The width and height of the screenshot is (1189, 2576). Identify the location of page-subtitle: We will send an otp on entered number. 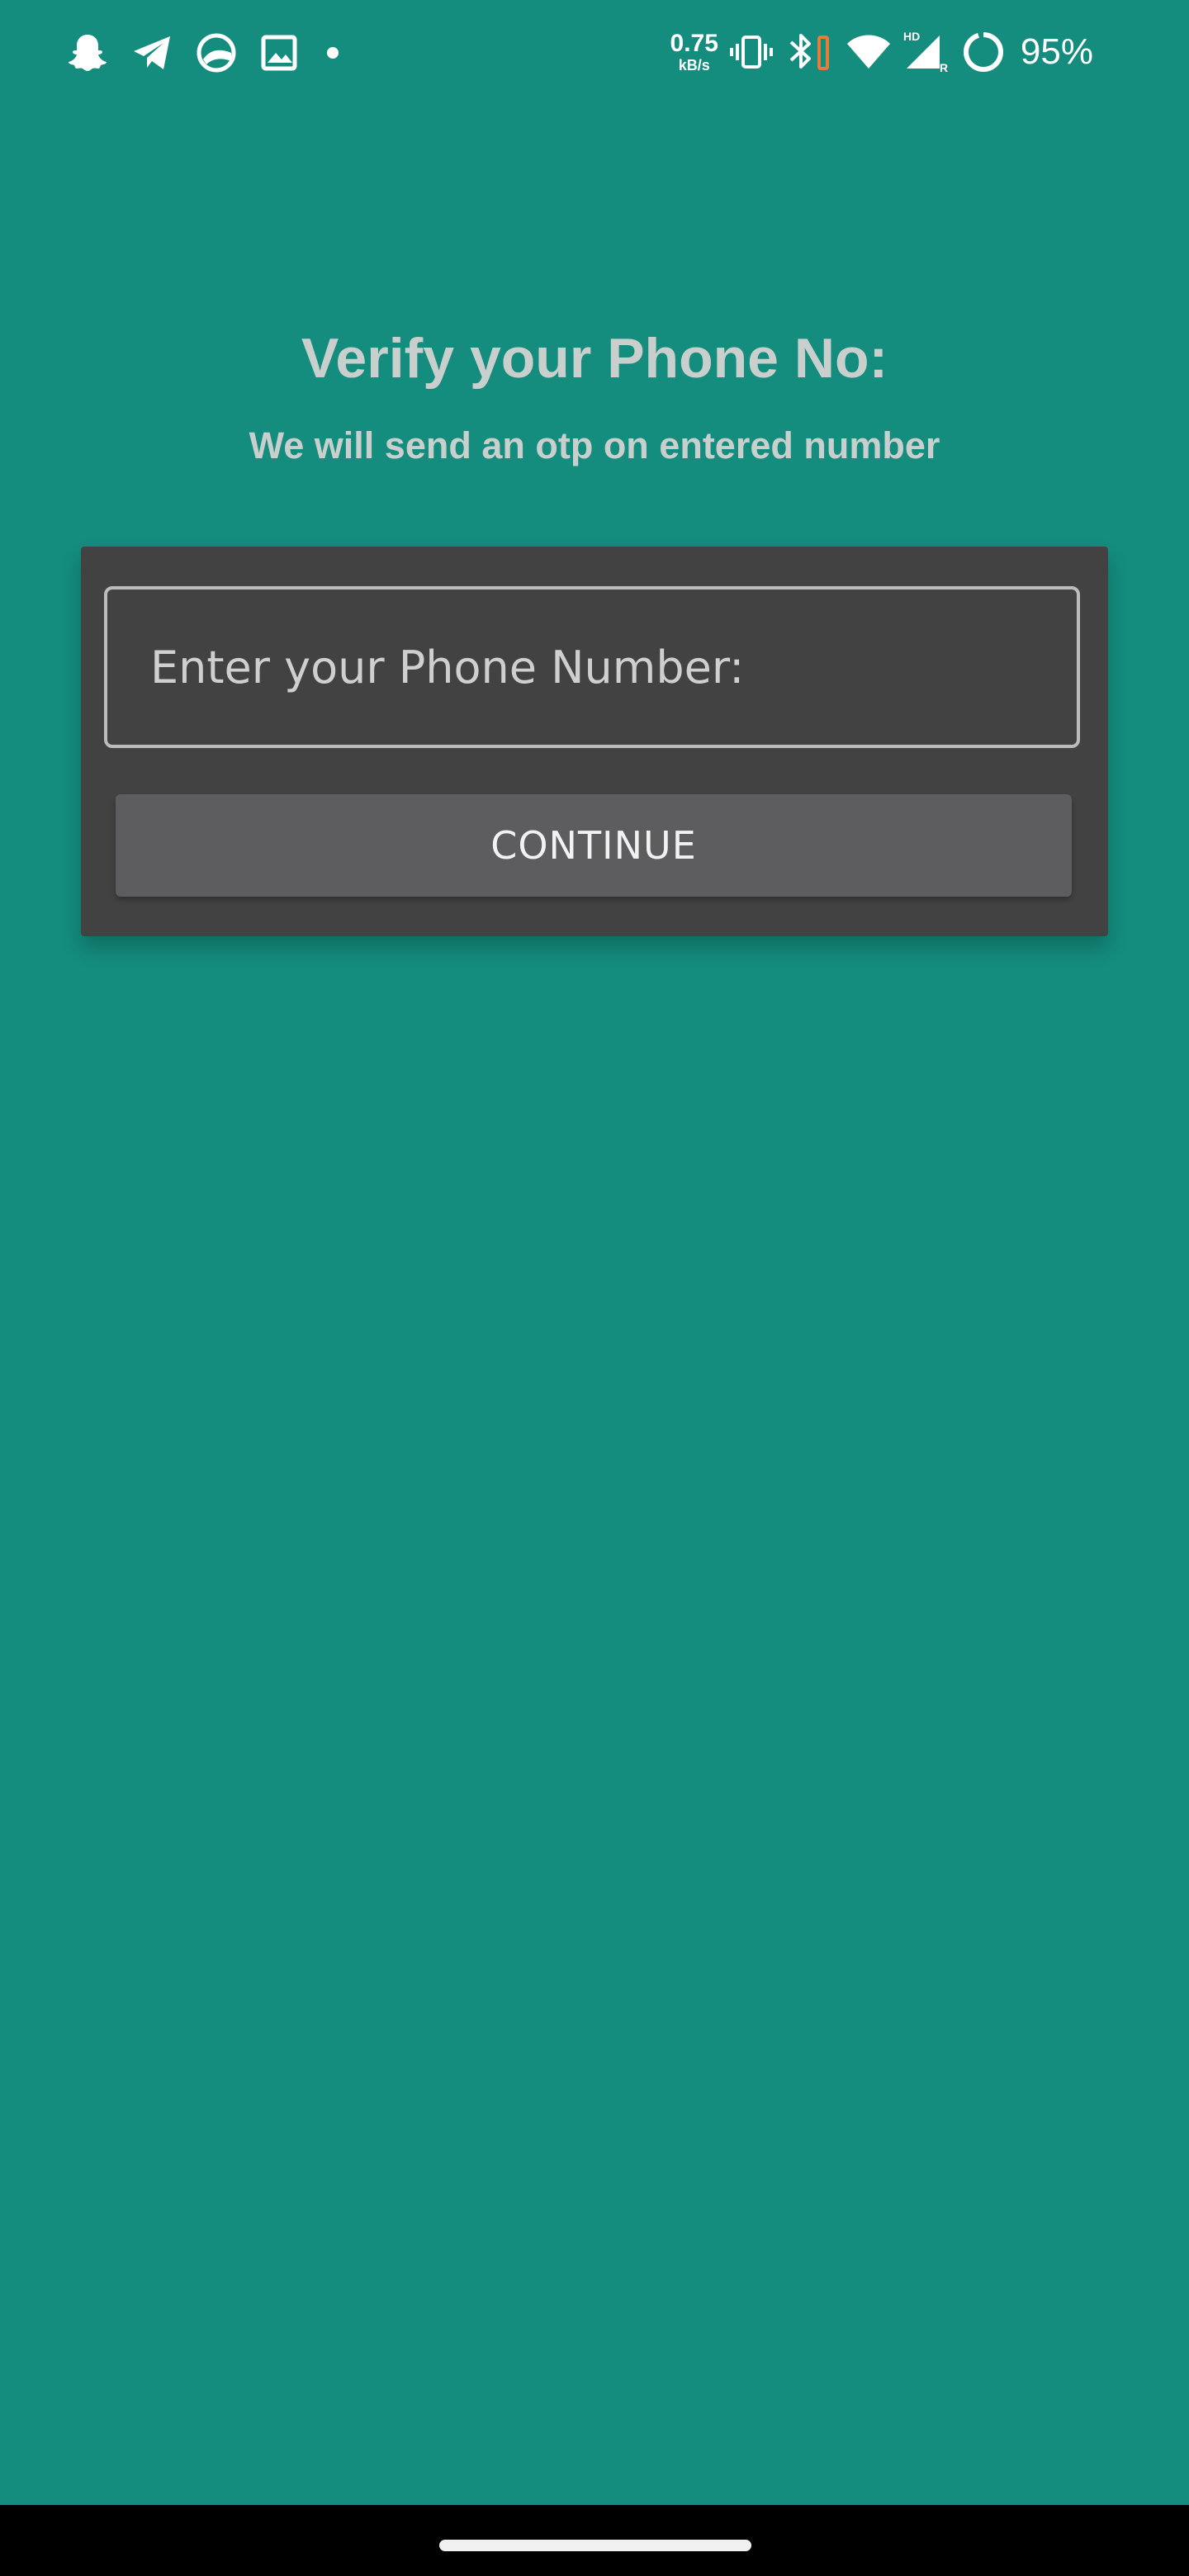
(594, 445).